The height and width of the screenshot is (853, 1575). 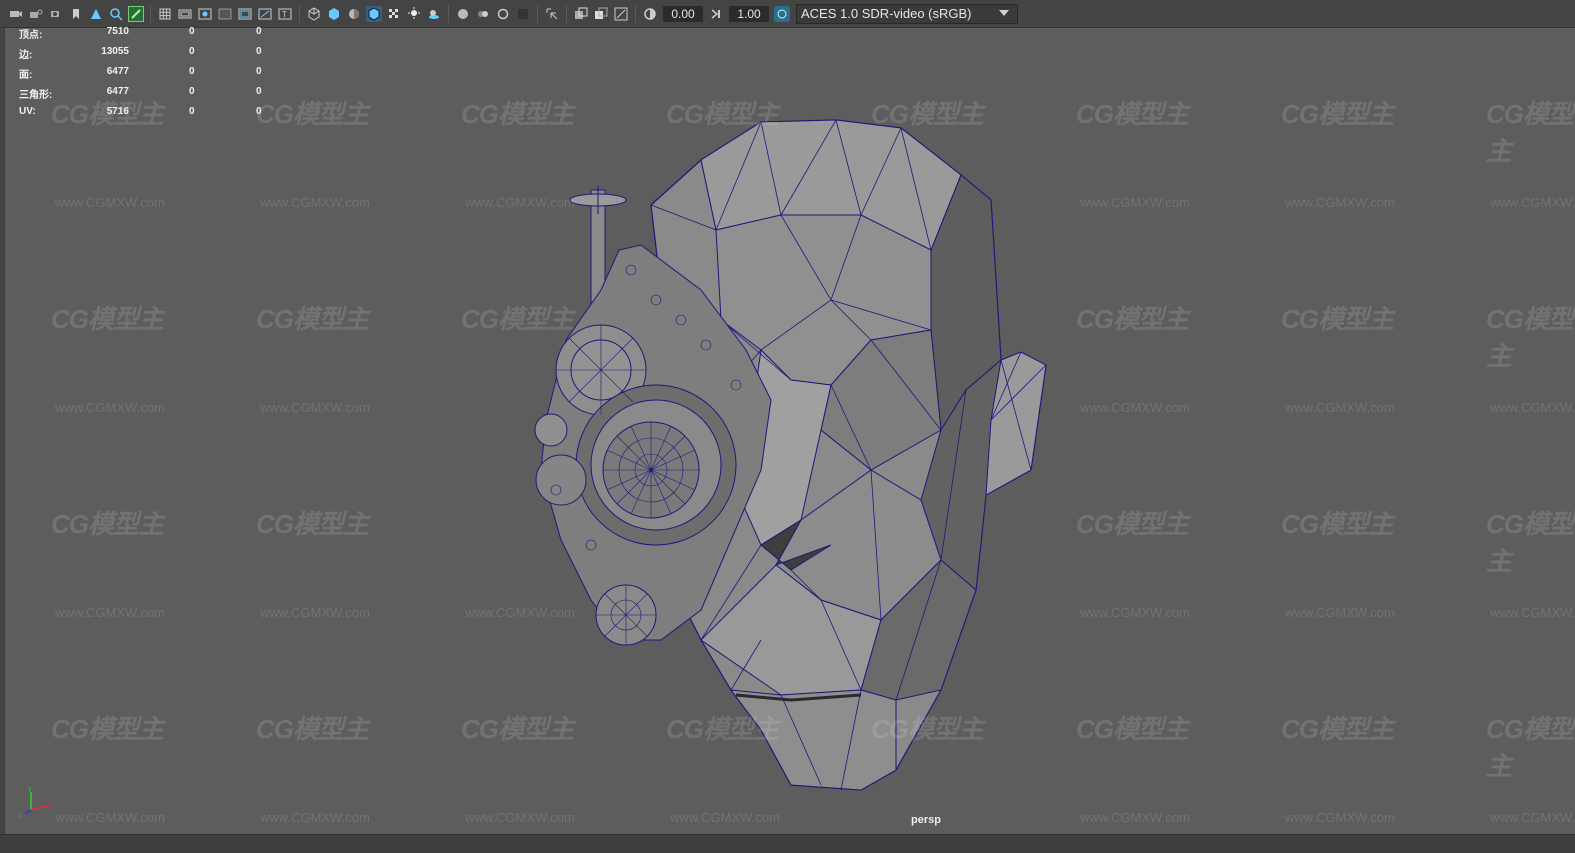 I want to click on field-chart-icon, so click(x=245, y=14).